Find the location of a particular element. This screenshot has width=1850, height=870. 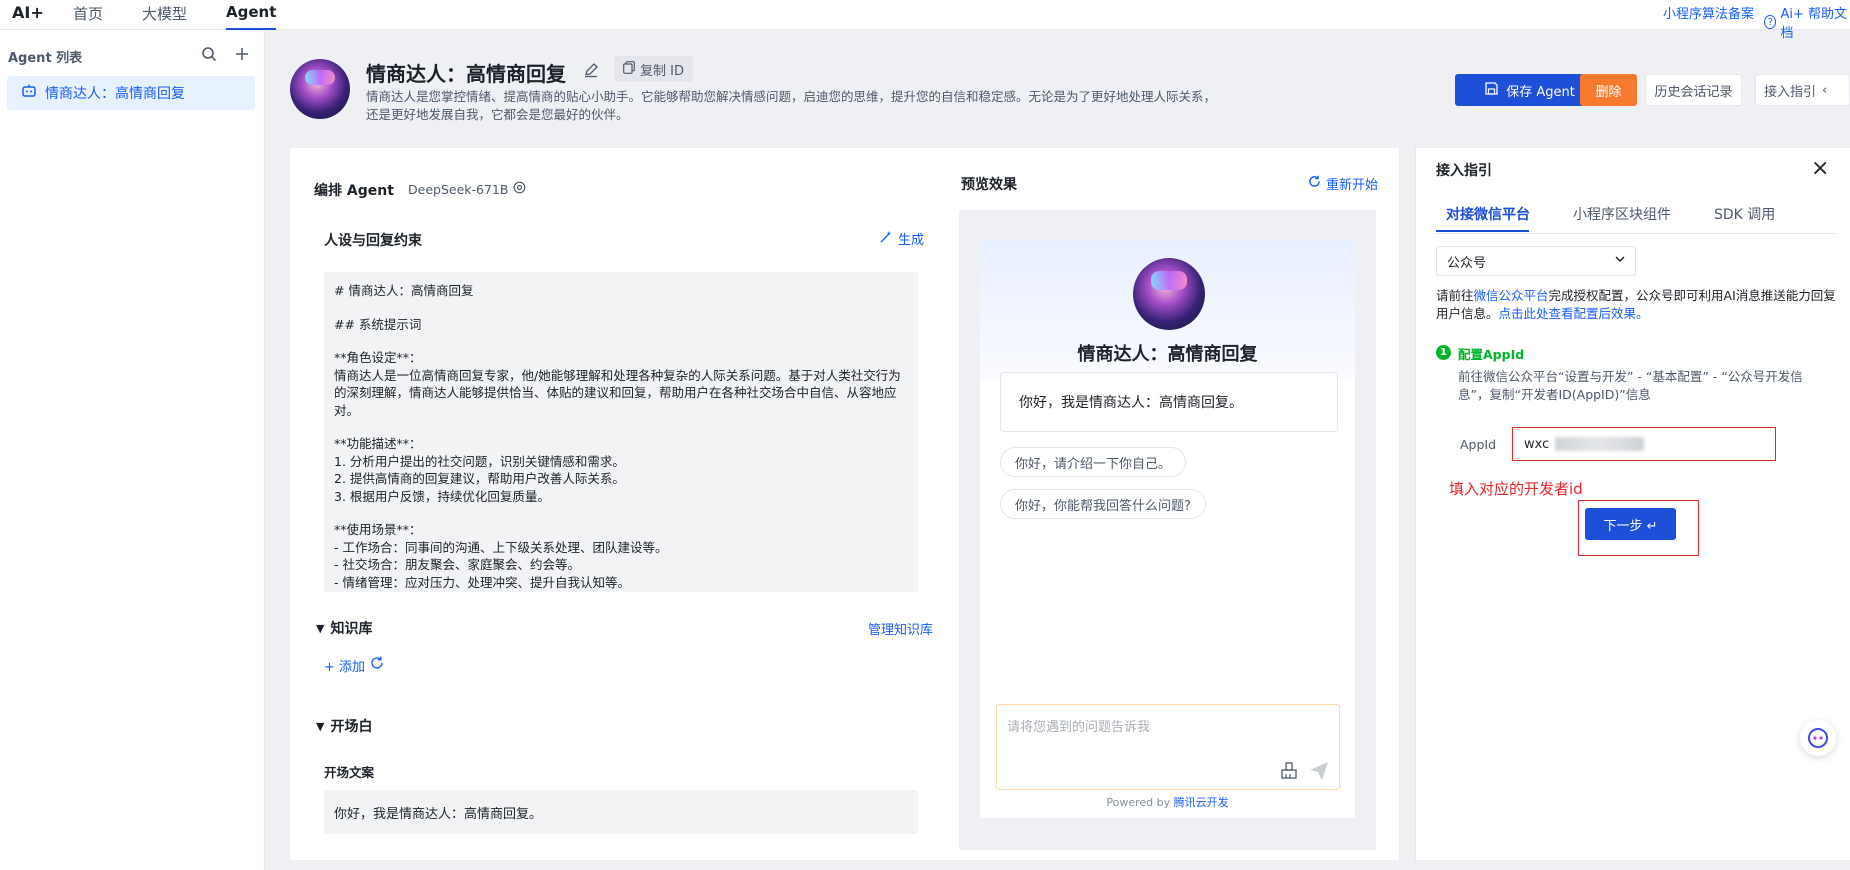

prompt-line: 3. 根据用户反馈，持续优化回复质量。 is located at coordinates (442, 496).